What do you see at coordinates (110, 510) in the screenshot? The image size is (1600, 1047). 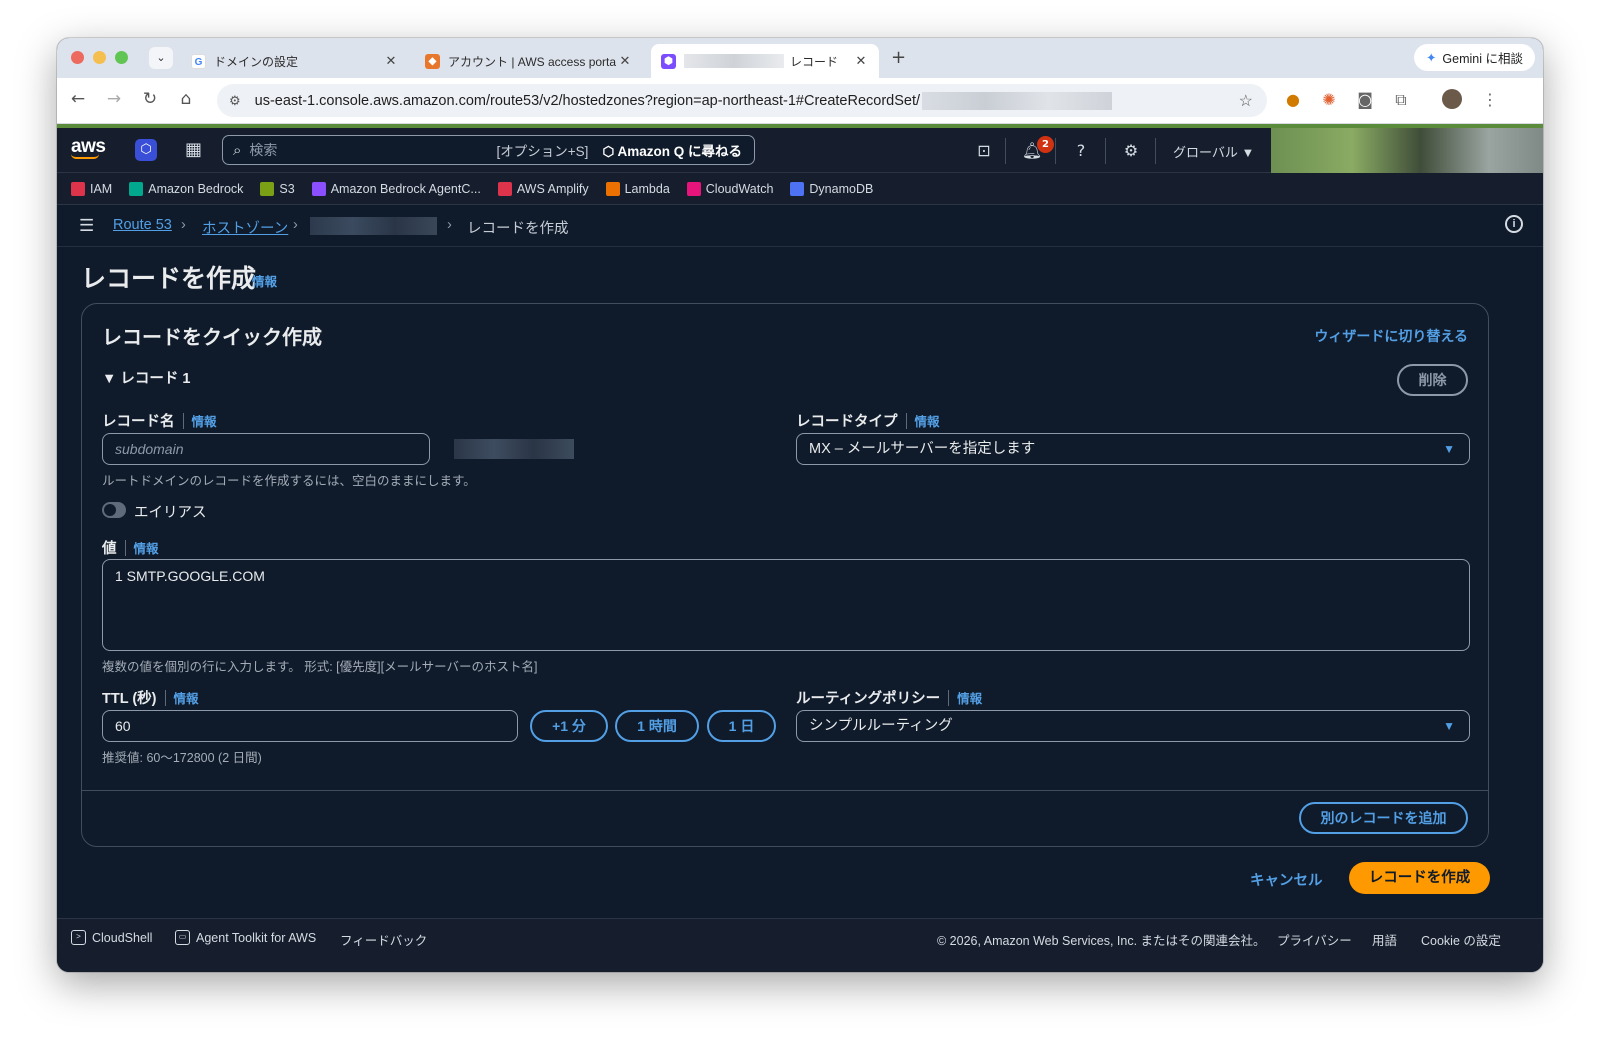 I see `toggle-knob` at bounding box center [110, 510].